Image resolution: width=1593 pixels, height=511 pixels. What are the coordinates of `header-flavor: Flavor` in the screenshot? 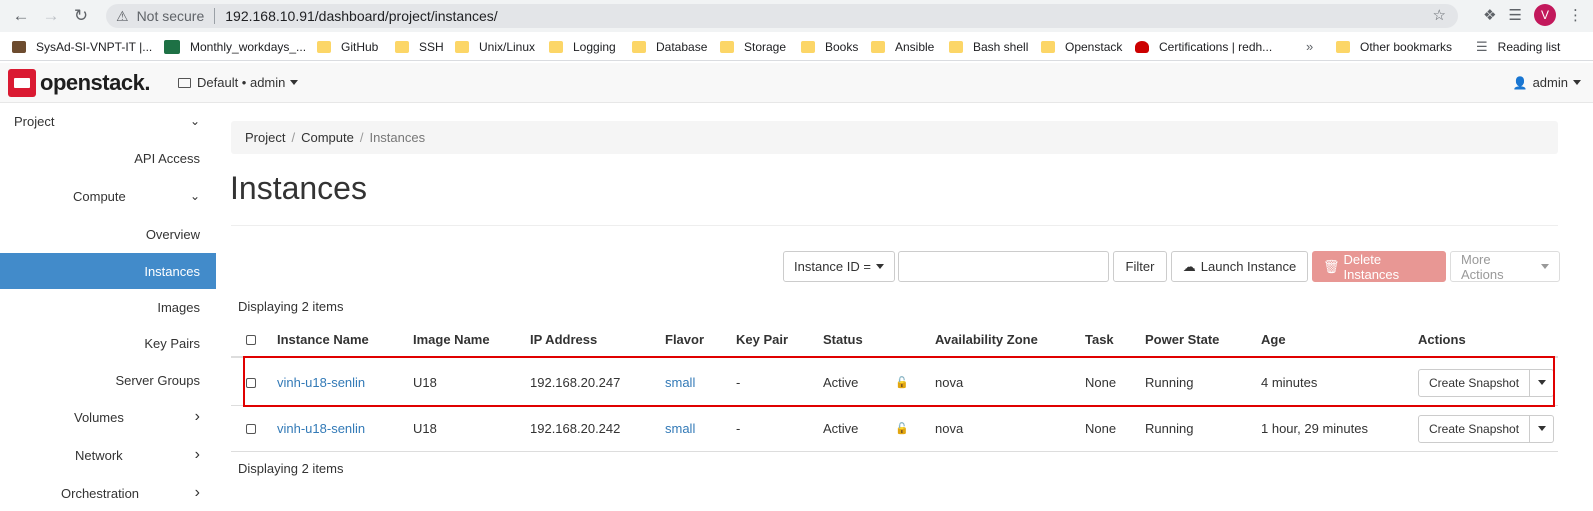 It's located at (684, 339).